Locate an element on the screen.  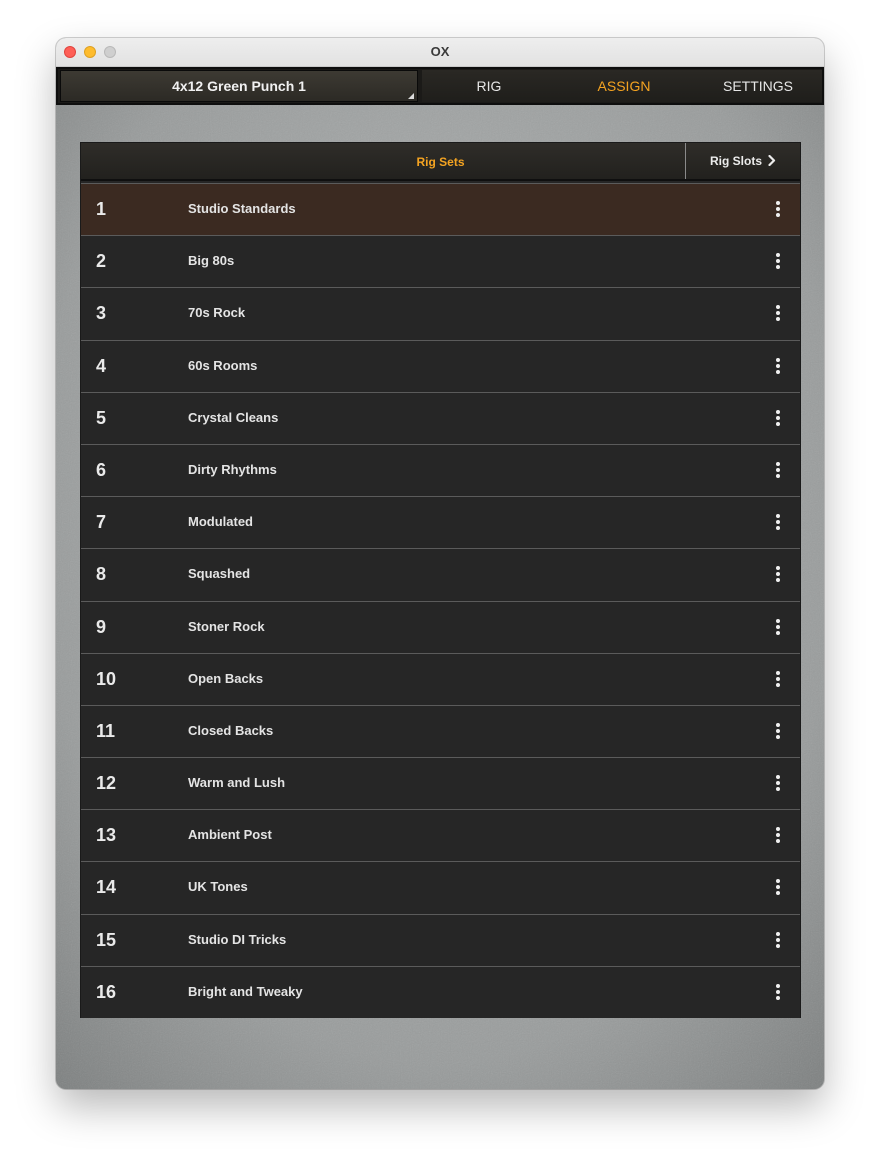
rig-set-row: 15 Studio DI Tricks is located at coordinates (440, 939).